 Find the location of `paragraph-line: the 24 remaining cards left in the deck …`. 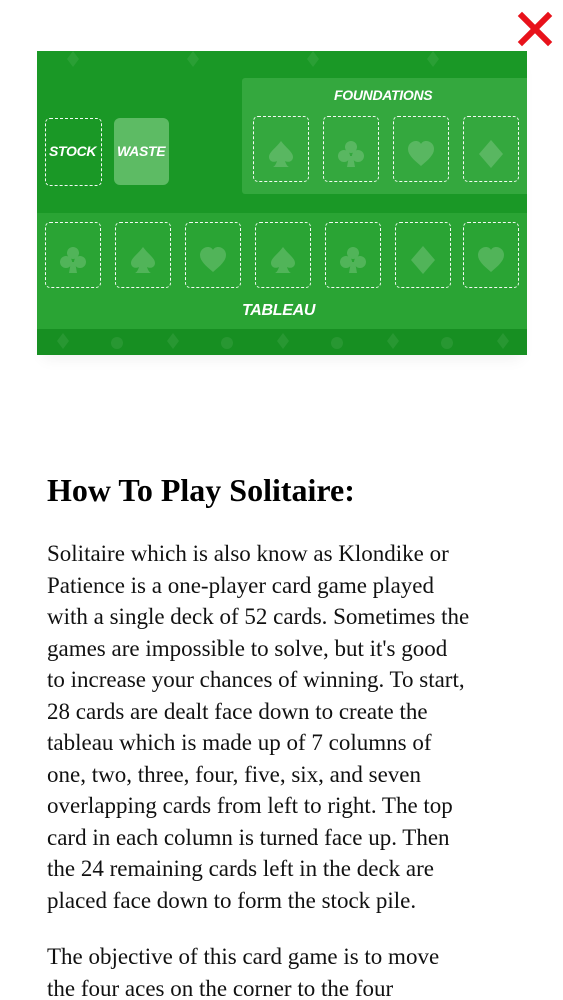

paragraph-line: the 24 remaining cards left in the deck … is located at coordinates (241, 868).